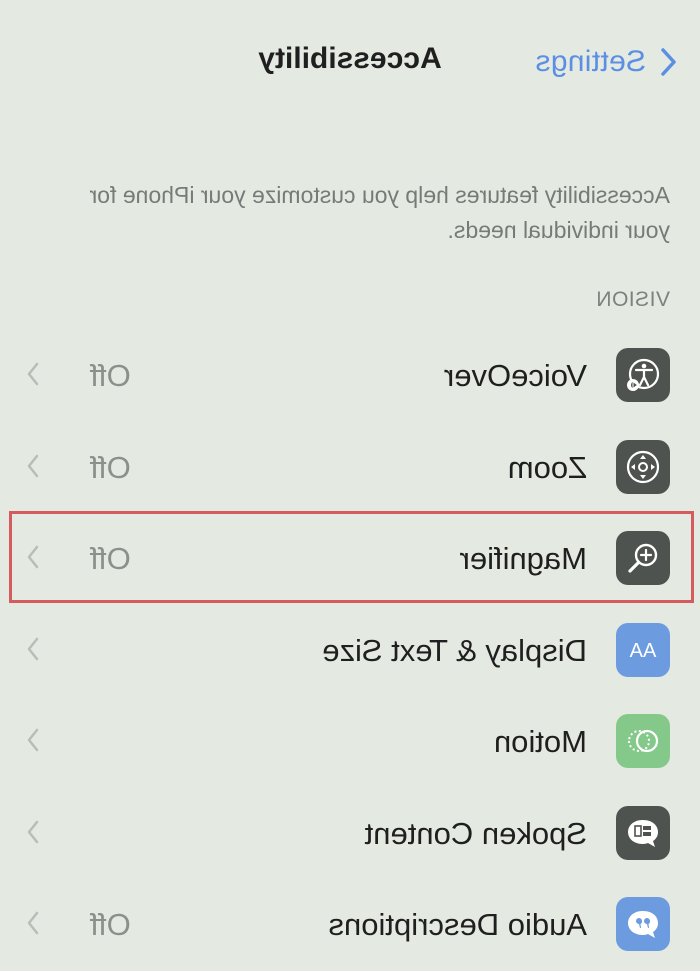 The height and width of the screenshot is (971, 700). I want to click on list-item-title: Spoken Content, so click(475, 833).